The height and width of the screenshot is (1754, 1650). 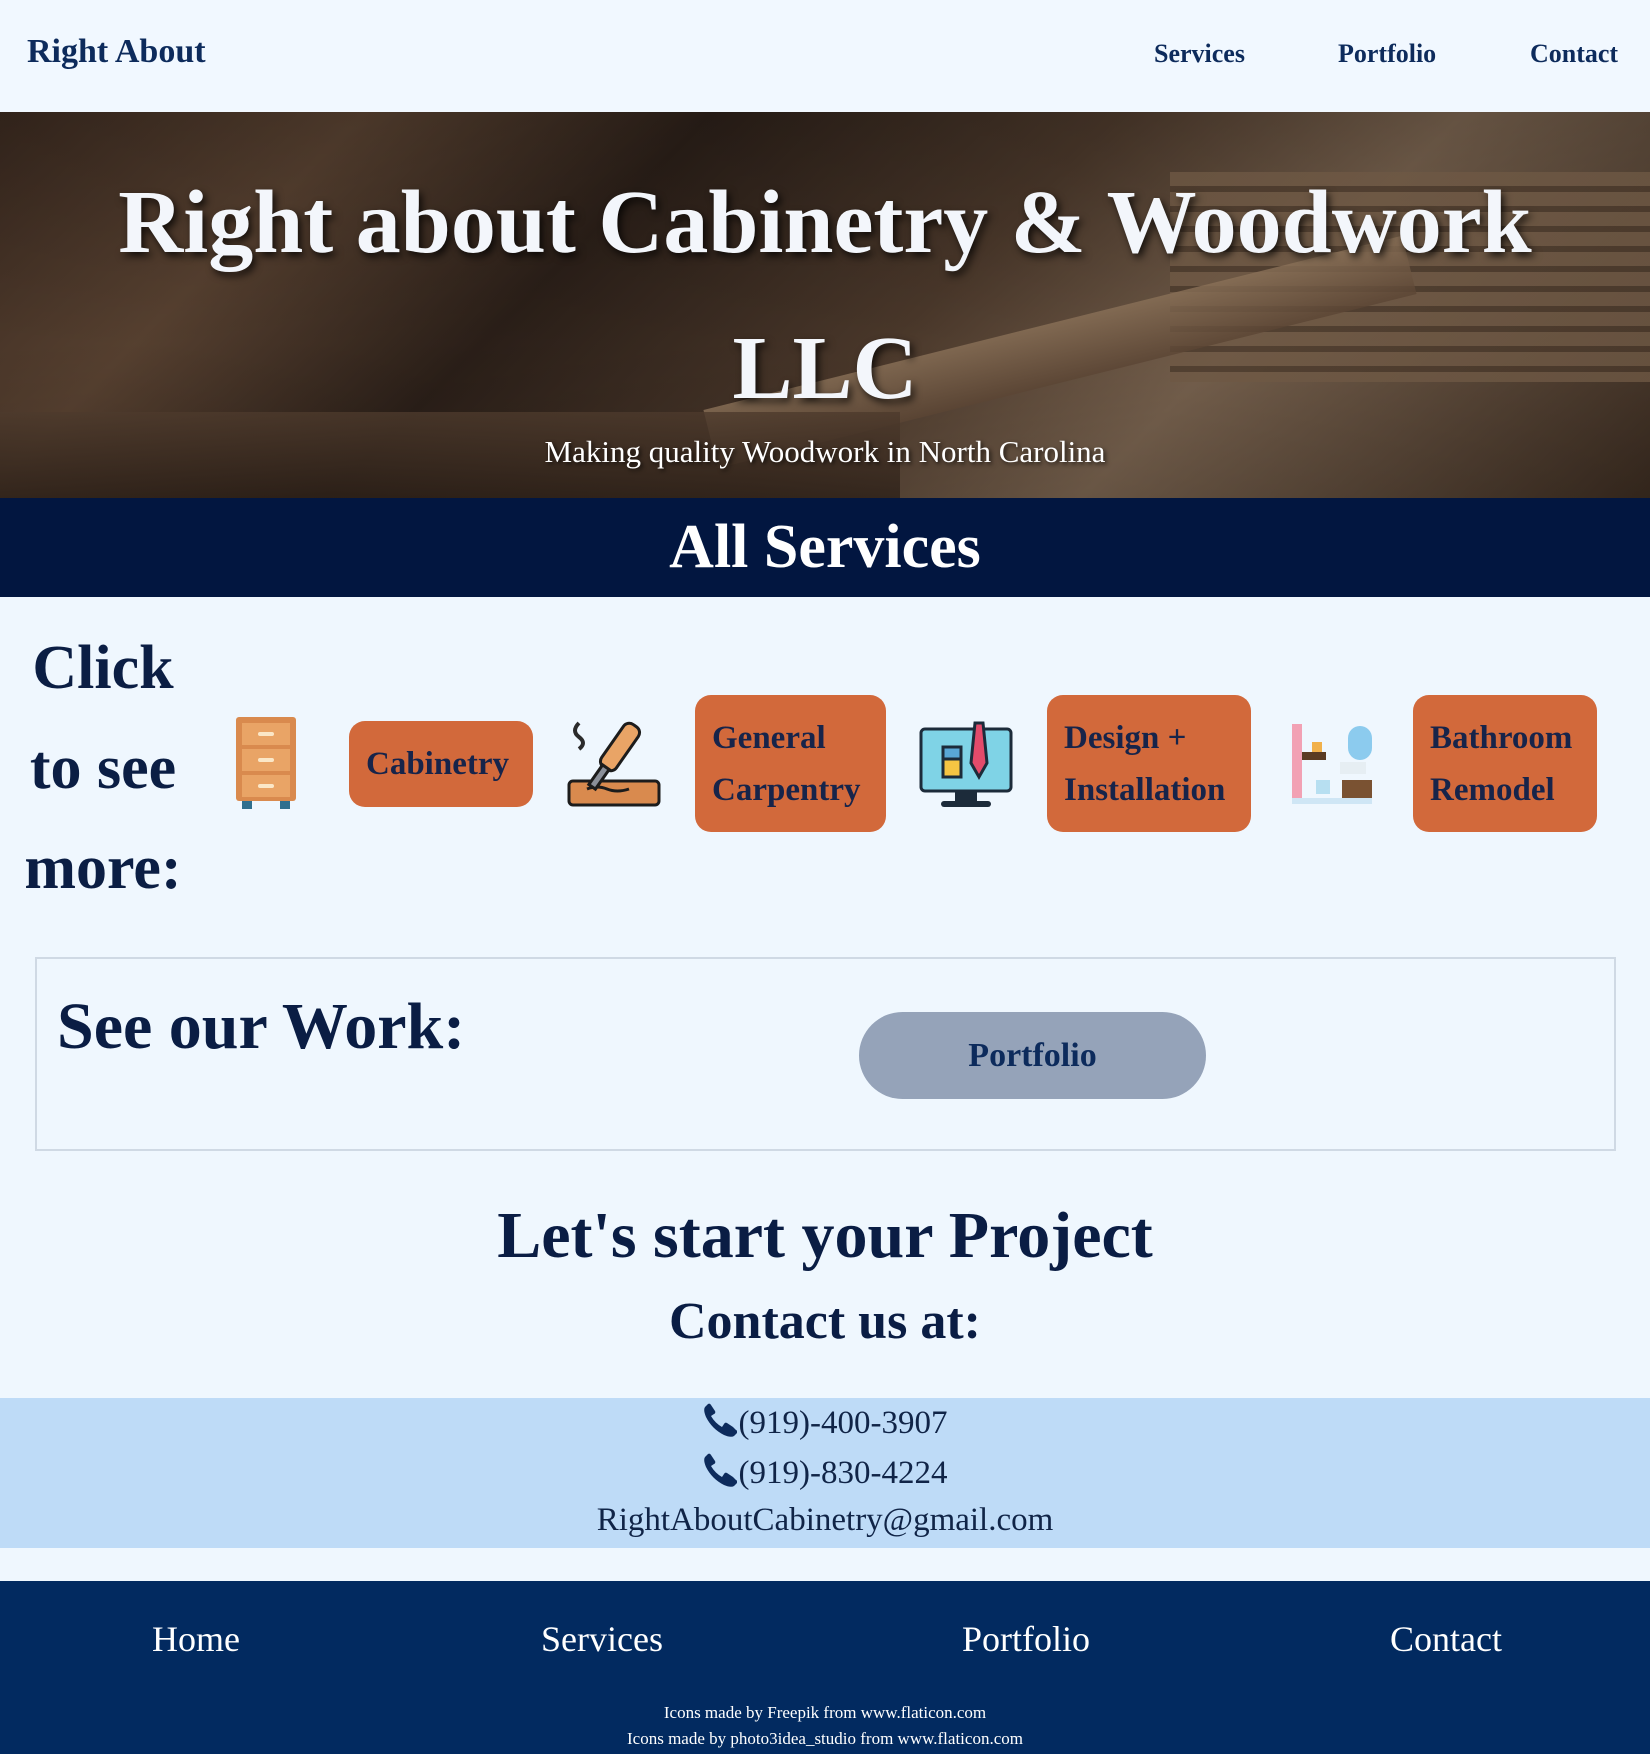 What do you see at coordinates (825, 1520) in the screenshot?
I see `email-address: RightAboutCabinetry@gmail.com` at bounding box center [825, 1520].